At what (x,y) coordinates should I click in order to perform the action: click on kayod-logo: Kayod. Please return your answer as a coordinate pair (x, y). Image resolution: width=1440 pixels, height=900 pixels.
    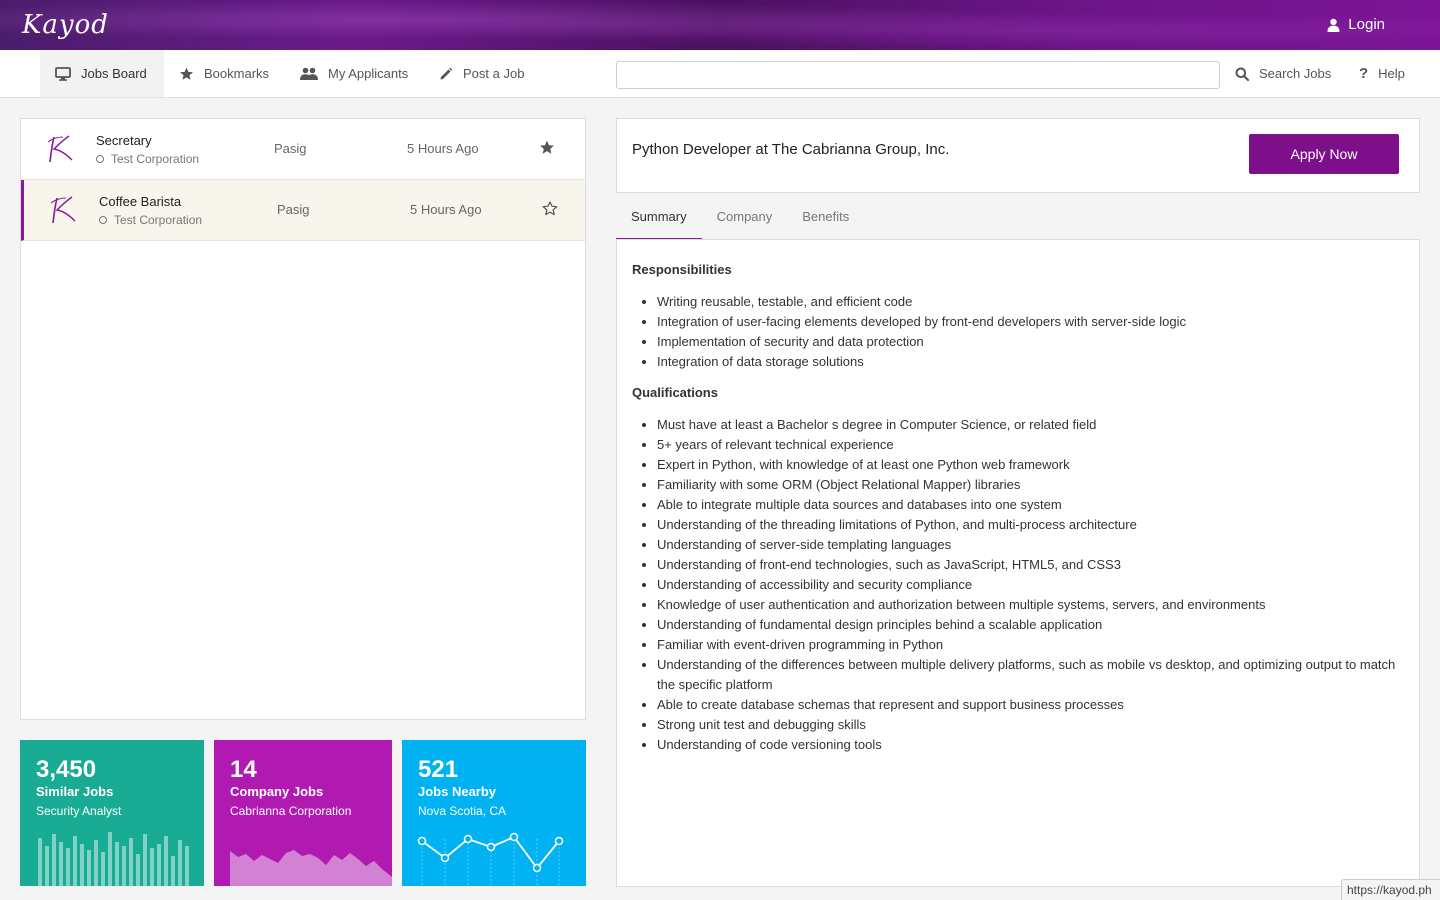
    Looking at the image, I should click on (65, 25).